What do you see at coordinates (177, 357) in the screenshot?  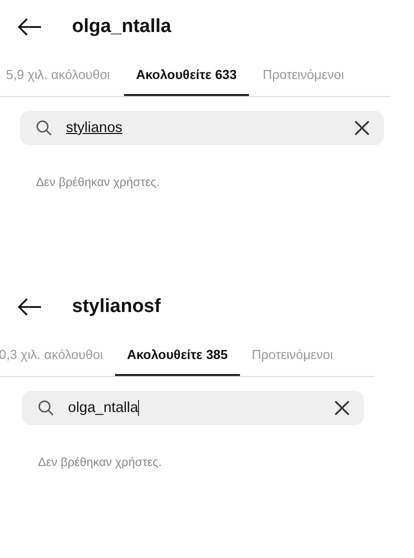 I see `tab: Ακολουθείτε 385` at bounding box center [177, 357].